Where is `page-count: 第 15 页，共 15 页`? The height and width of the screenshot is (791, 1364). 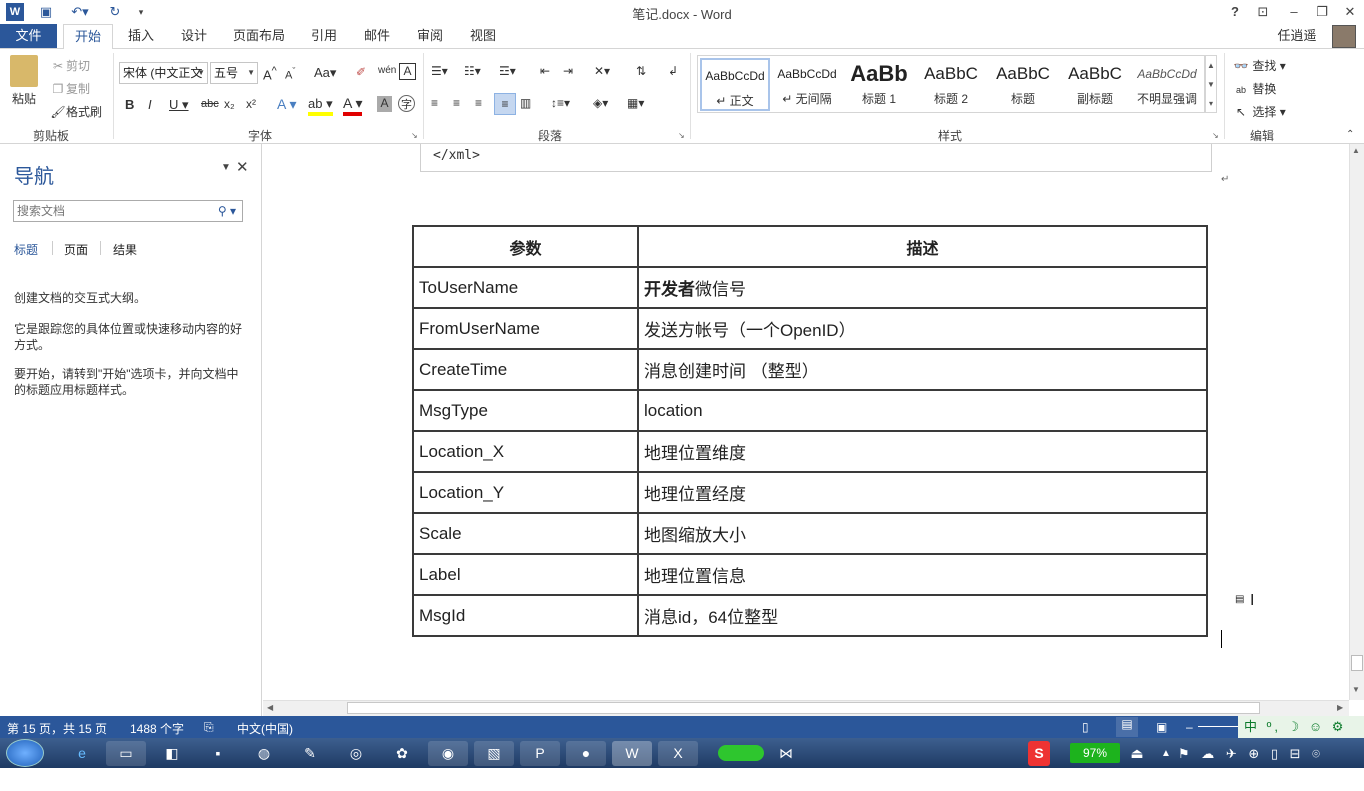 page-count: 第 15 页，共 15 页 is located at coordinates (57, 728).